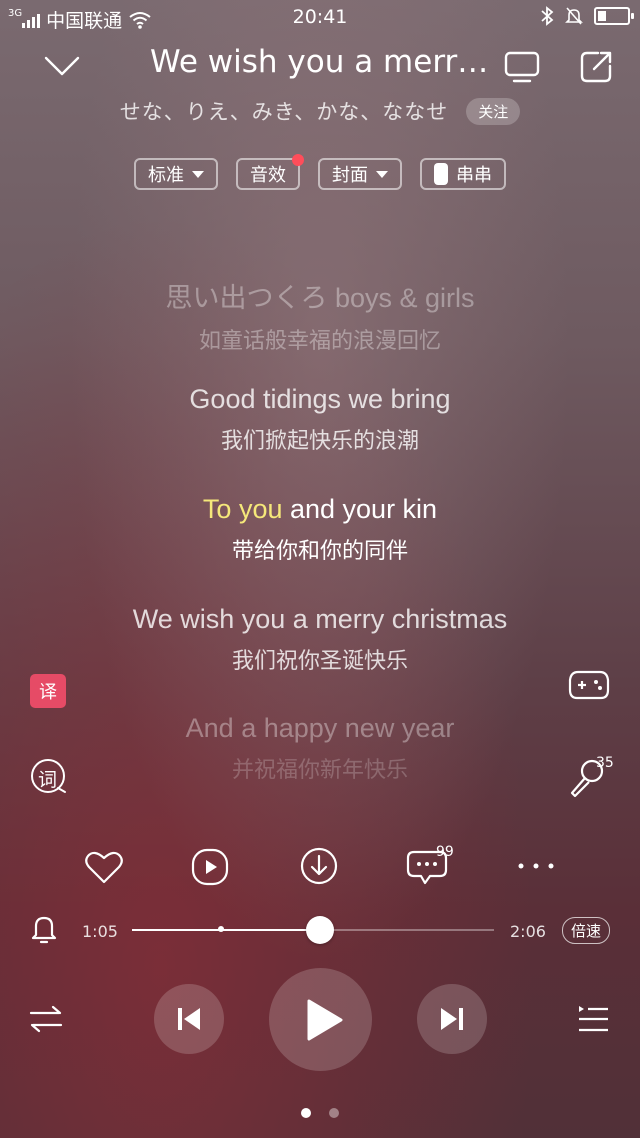 The height and width of the screenshot is (1138, 640). I want to click on page-indicator, so click(320, 1113).